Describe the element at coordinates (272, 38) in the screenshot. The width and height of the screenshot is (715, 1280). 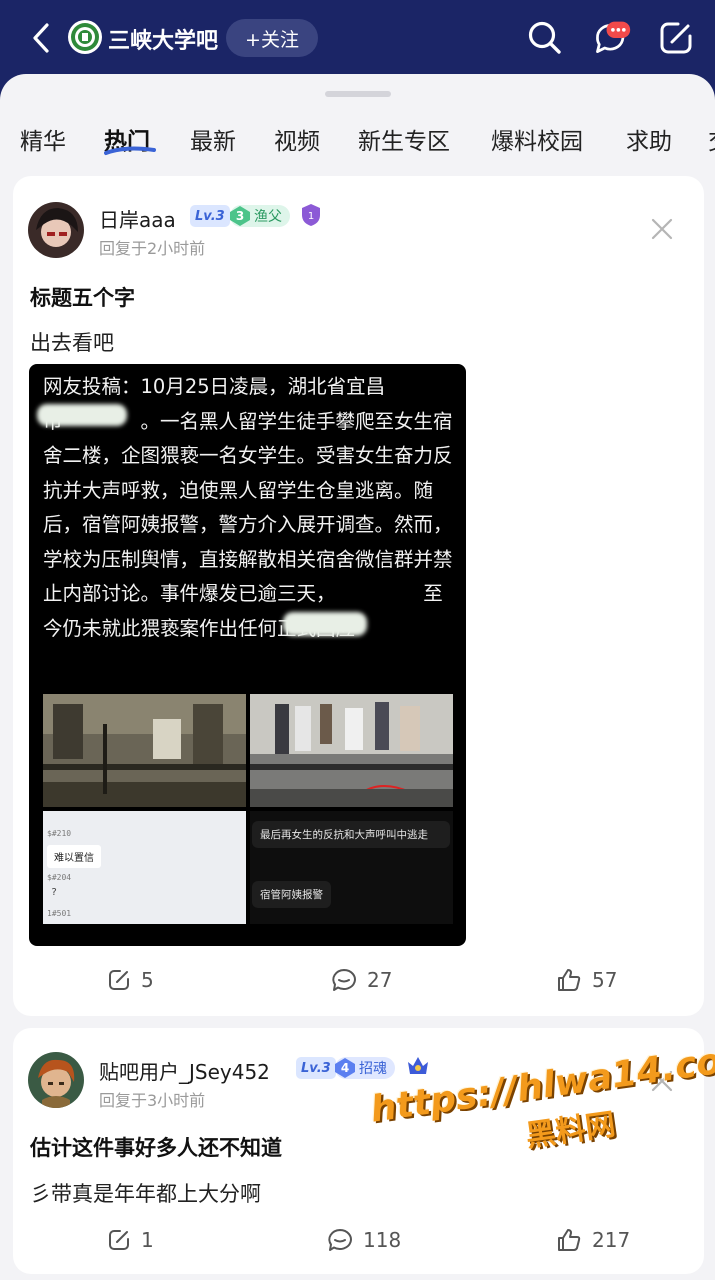
I see `follow-button: +关注` at that location.